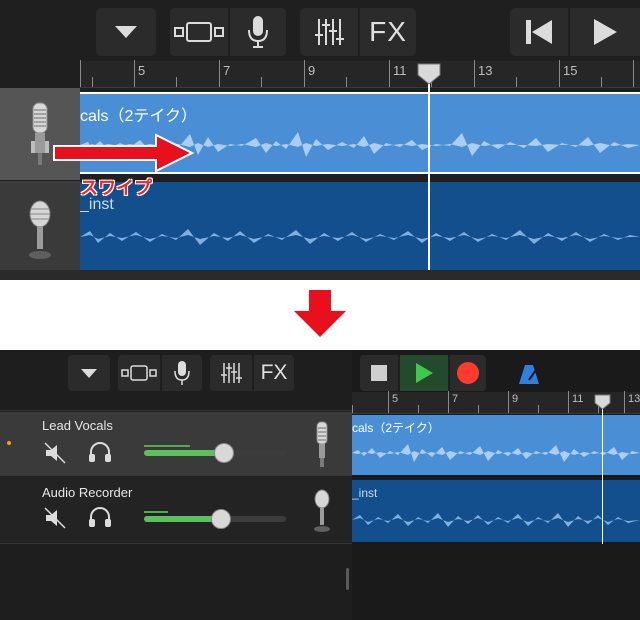  What do you see at coordinates (77, 425) in the screenshot?
I see `track-name: Lead Vocals` at bounding box center [77, 425].